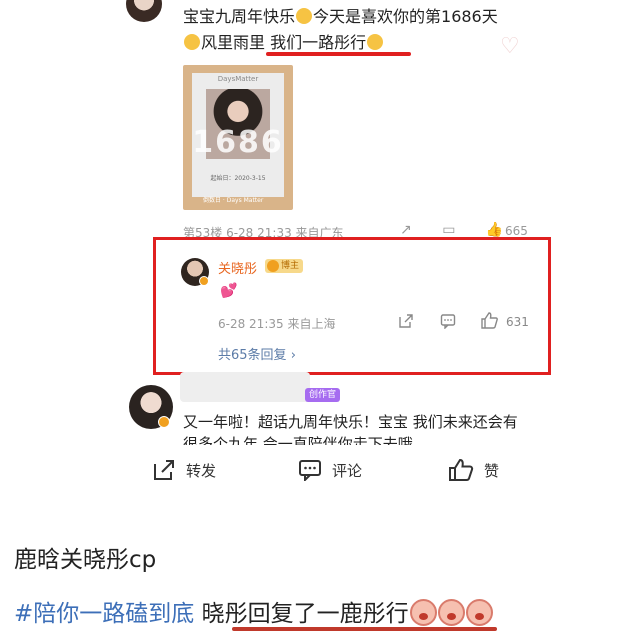  Describe the element at coordinates (277, 324) in the screenshot. I see `reply-meta: 6-28 21:35 来自上海` at that location.